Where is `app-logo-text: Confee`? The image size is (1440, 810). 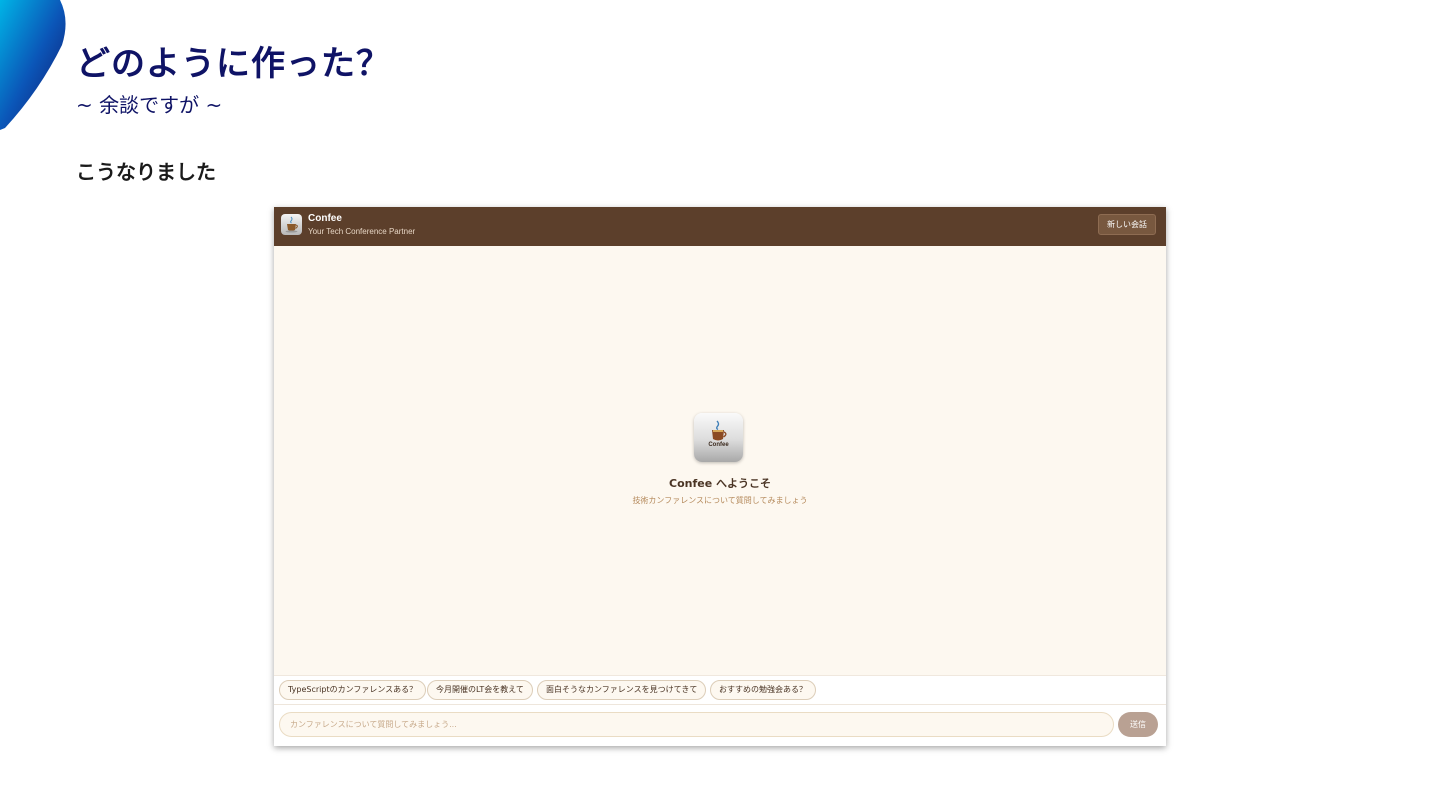 app-logo-text: Confee is located at coordinates (718, 445).